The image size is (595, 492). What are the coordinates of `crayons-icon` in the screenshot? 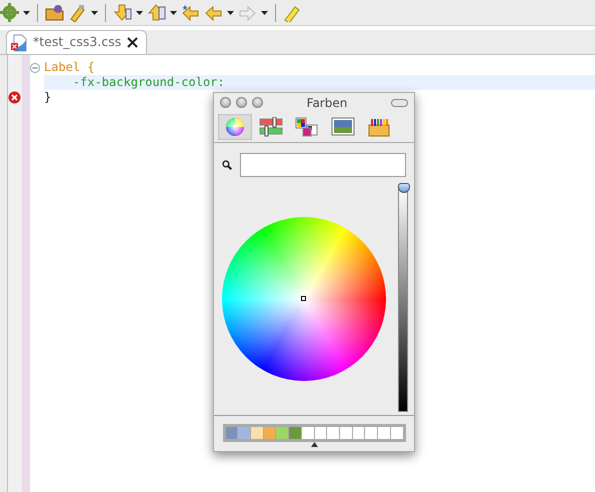 It's located at (379, 127).